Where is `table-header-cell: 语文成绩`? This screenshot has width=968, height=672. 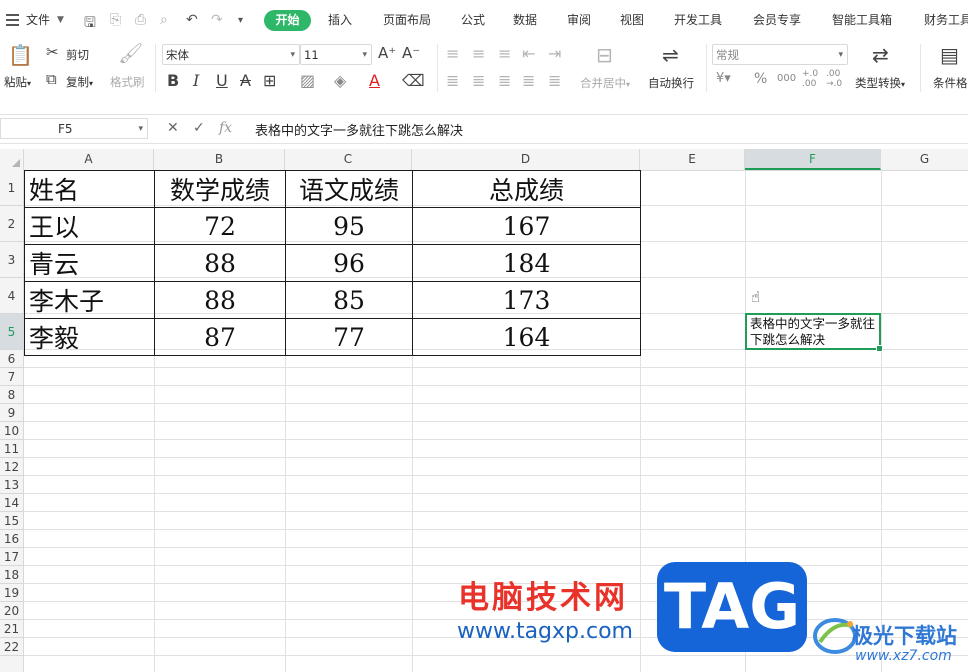
table-header-cell: 语文成绩 is located at coordinates (349, 189).